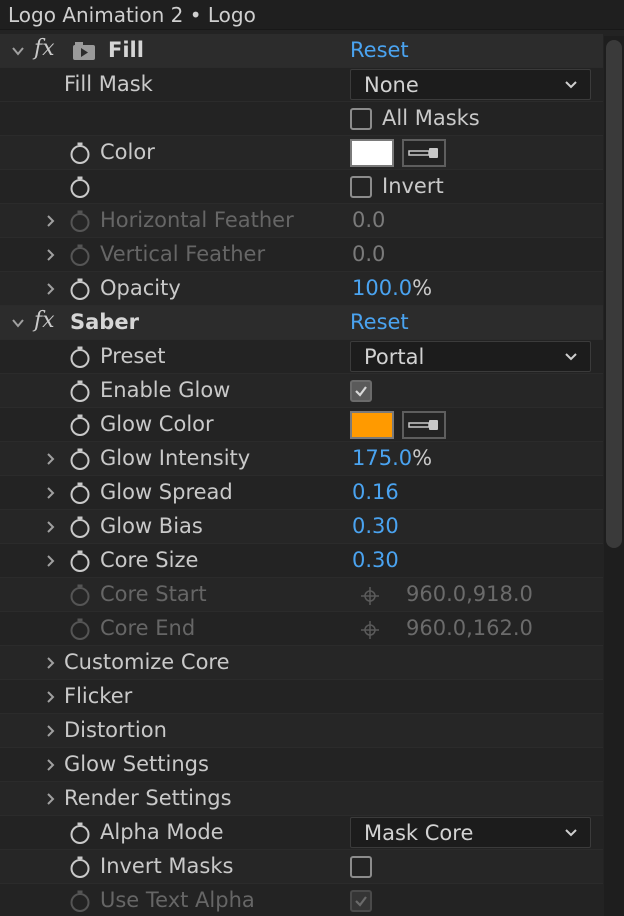 Image resolution: width=624 pixels, height=916 pixels. What do you see at coordinates (162, 832) in the screenshot?
I see `alpha-mode-label: Alpha Mode` at bounding box center [162, 832].